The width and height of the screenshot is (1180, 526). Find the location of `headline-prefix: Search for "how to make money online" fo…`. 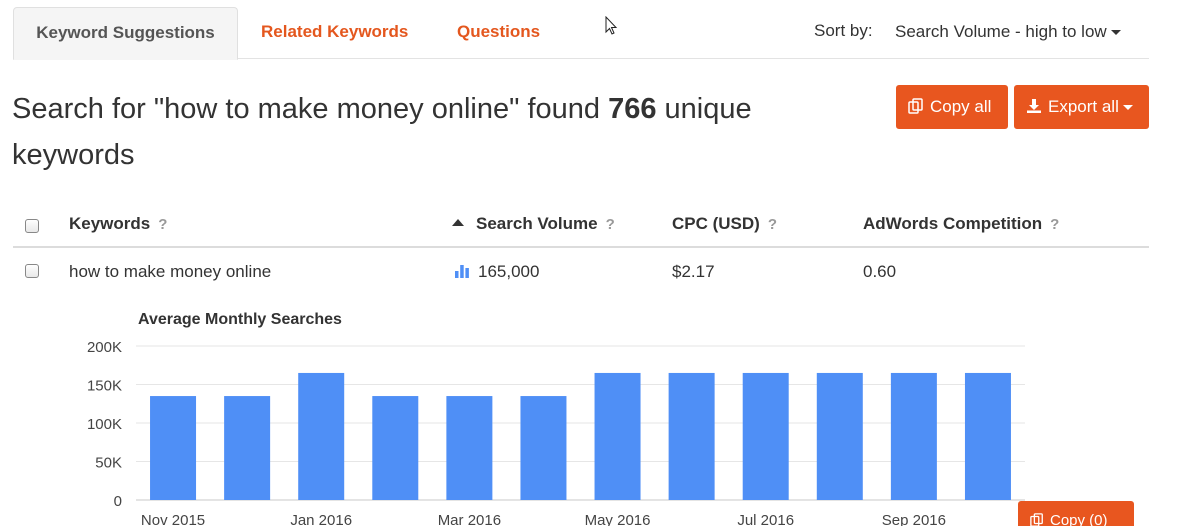

headline-prefix: Search for "how to make money online" fo… is located at coordinates (310, 109).